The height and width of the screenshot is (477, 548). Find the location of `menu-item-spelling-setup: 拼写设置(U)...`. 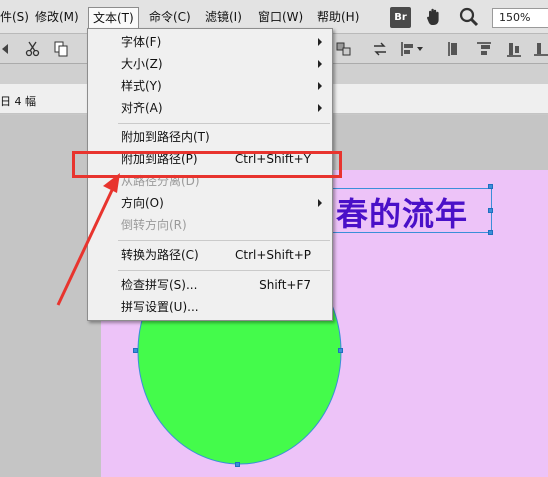

menu-item-spelling-setup: 拼写设置(U)... is located at coordinates (210, 307).